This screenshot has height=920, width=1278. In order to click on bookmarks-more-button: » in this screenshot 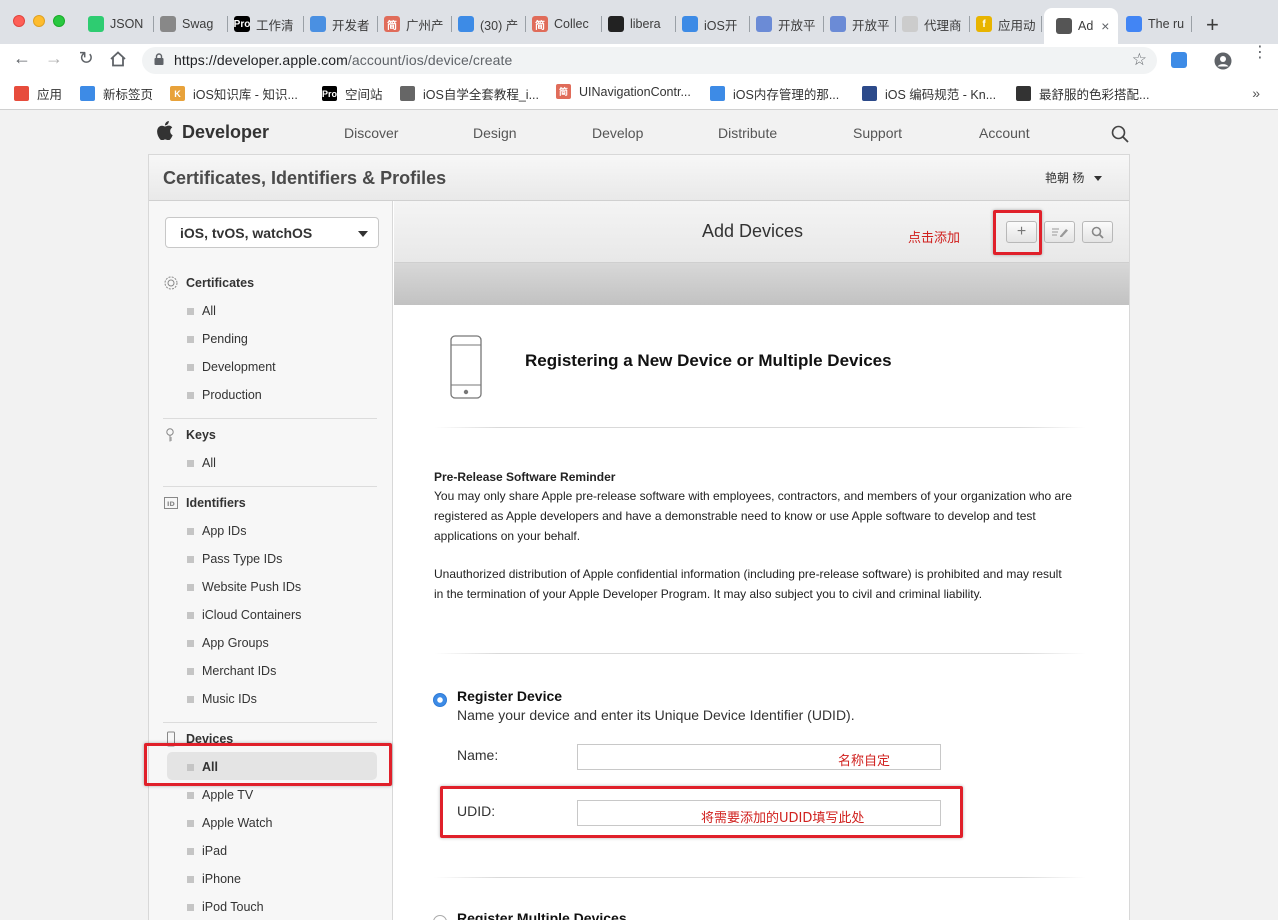, I will do `click(1256, 93)`.